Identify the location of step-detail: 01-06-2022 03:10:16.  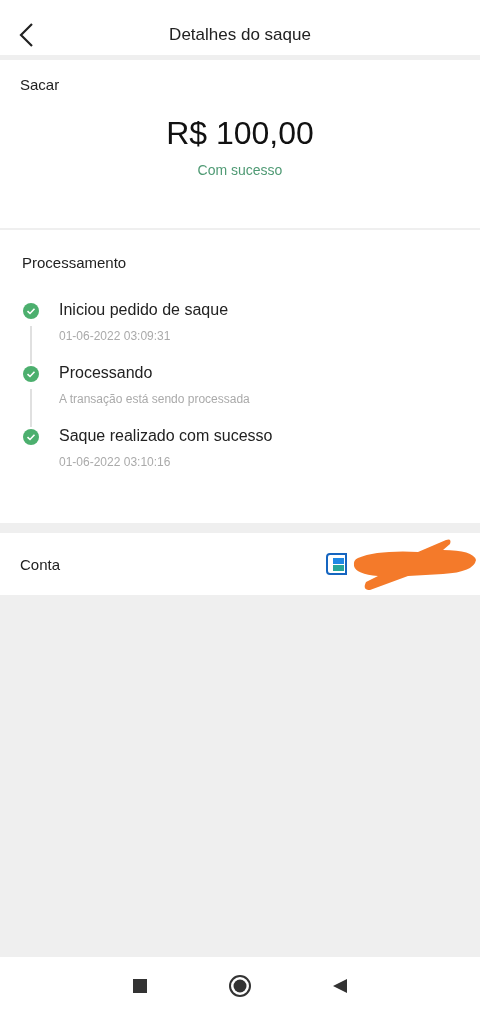
(115, 462).